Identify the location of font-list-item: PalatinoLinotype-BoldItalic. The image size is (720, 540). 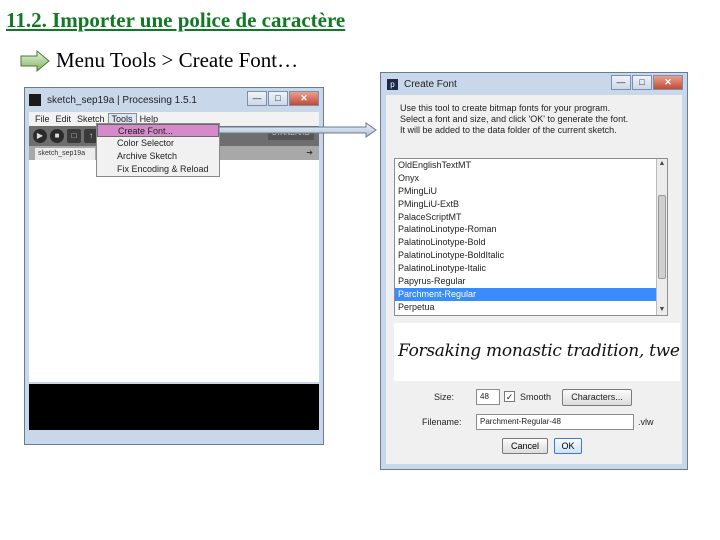
(531, 255).